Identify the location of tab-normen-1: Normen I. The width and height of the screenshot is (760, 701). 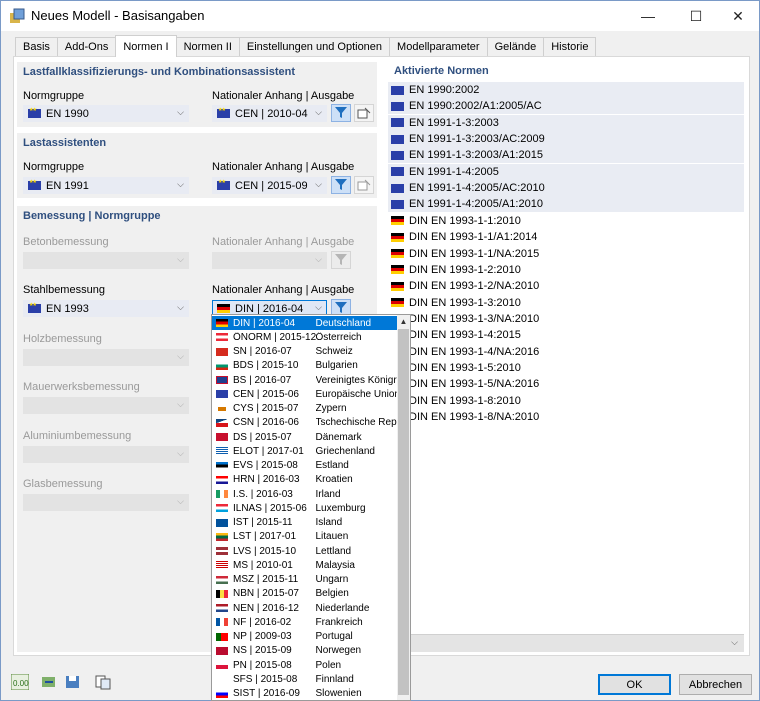
(146, 46).